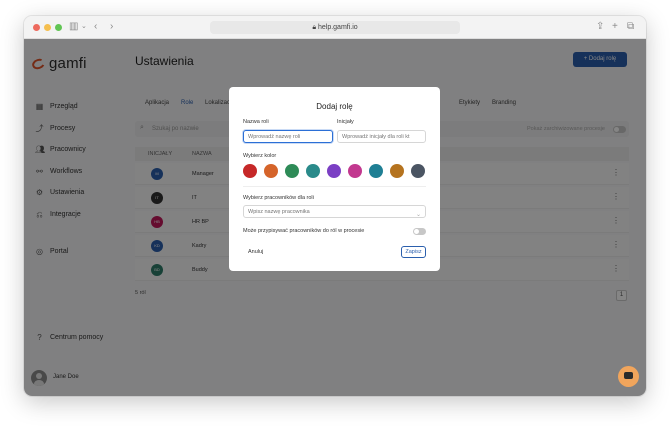 The height and width of the screenshot is (427, 670). Describe the element at coordinates (73, 27) in the screenshot. I see `sidebar-toggle-icon: ▥` at that location.